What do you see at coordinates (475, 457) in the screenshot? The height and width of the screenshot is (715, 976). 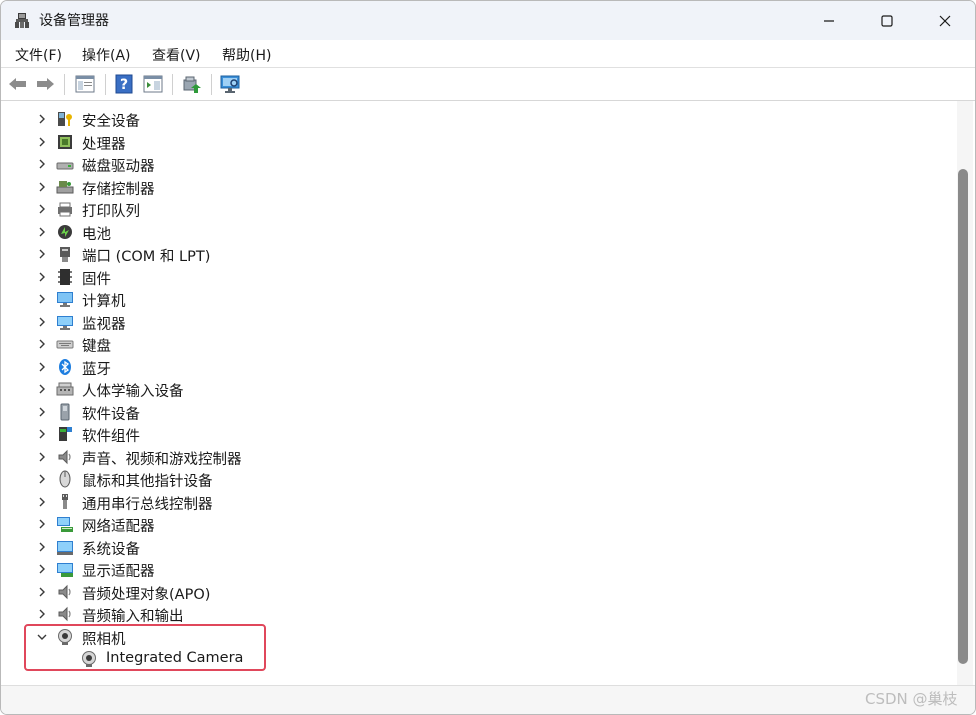 I see `tree-category-item: 声音、视频和游戏控制器` at bounding box center [475, 457].